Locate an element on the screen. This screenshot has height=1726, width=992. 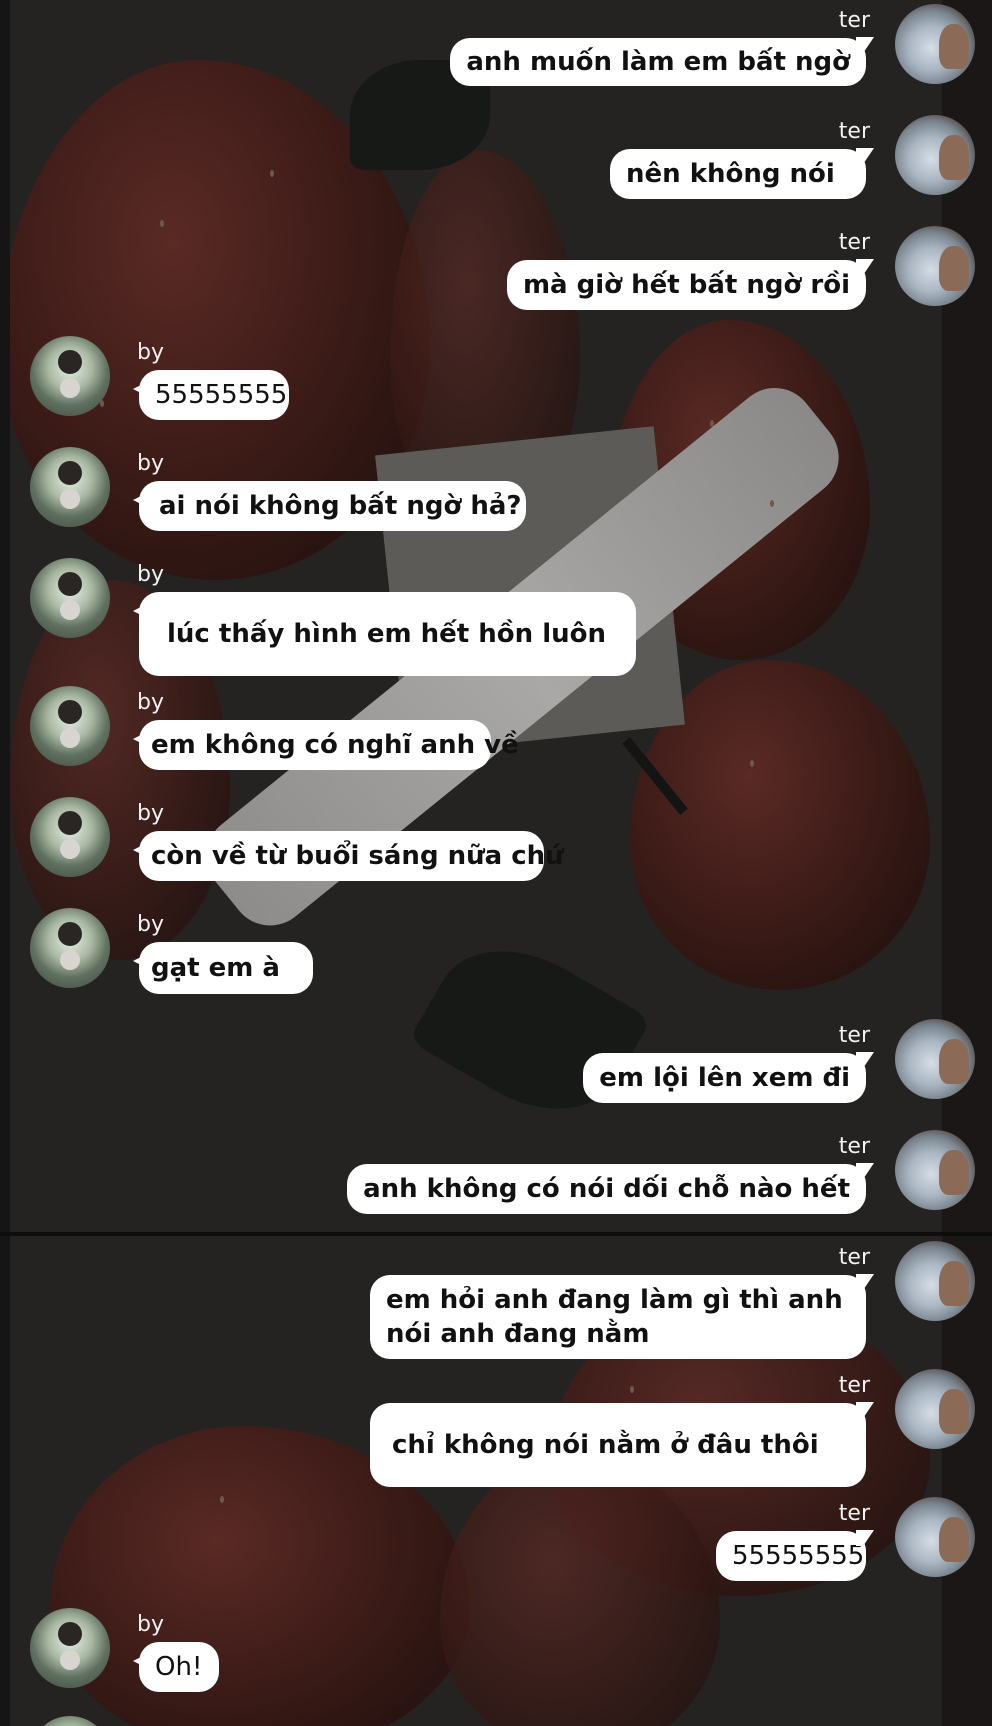
message-bubble: mà giờ hết bất ngờ rồi is located at coordinates (686, 285).